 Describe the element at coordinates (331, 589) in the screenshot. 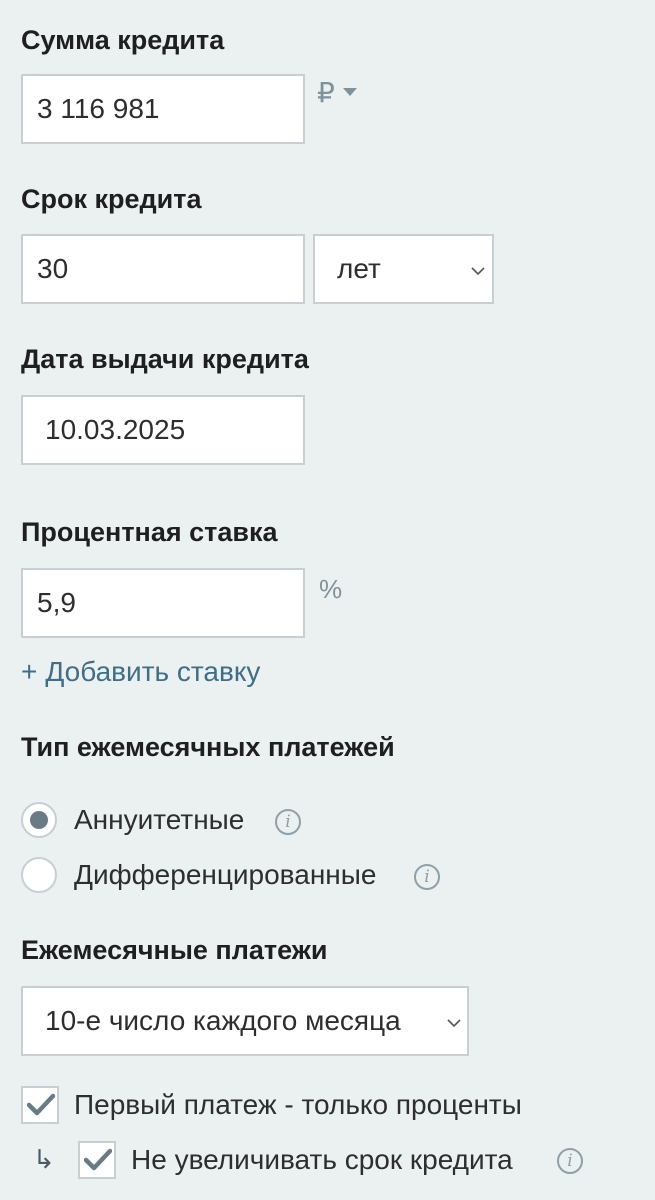

I see `percent-unit: %` at that location.